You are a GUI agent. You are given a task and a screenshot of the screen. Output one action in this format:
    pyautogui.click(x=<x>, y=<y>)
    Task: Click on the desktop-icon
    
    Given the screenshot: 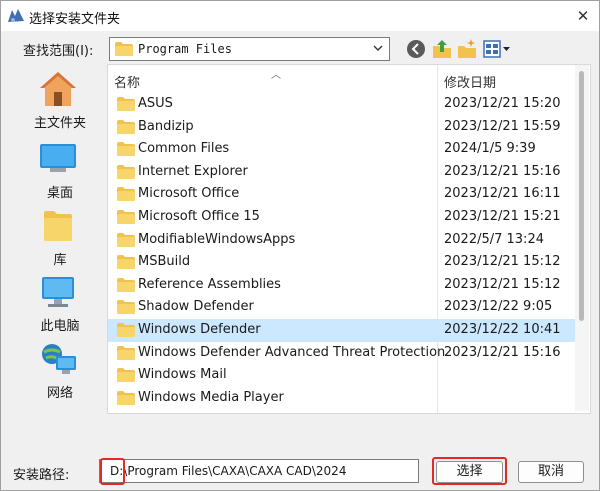 What is the action you would take?
    pyautogui.click(x=58, y=158)
    